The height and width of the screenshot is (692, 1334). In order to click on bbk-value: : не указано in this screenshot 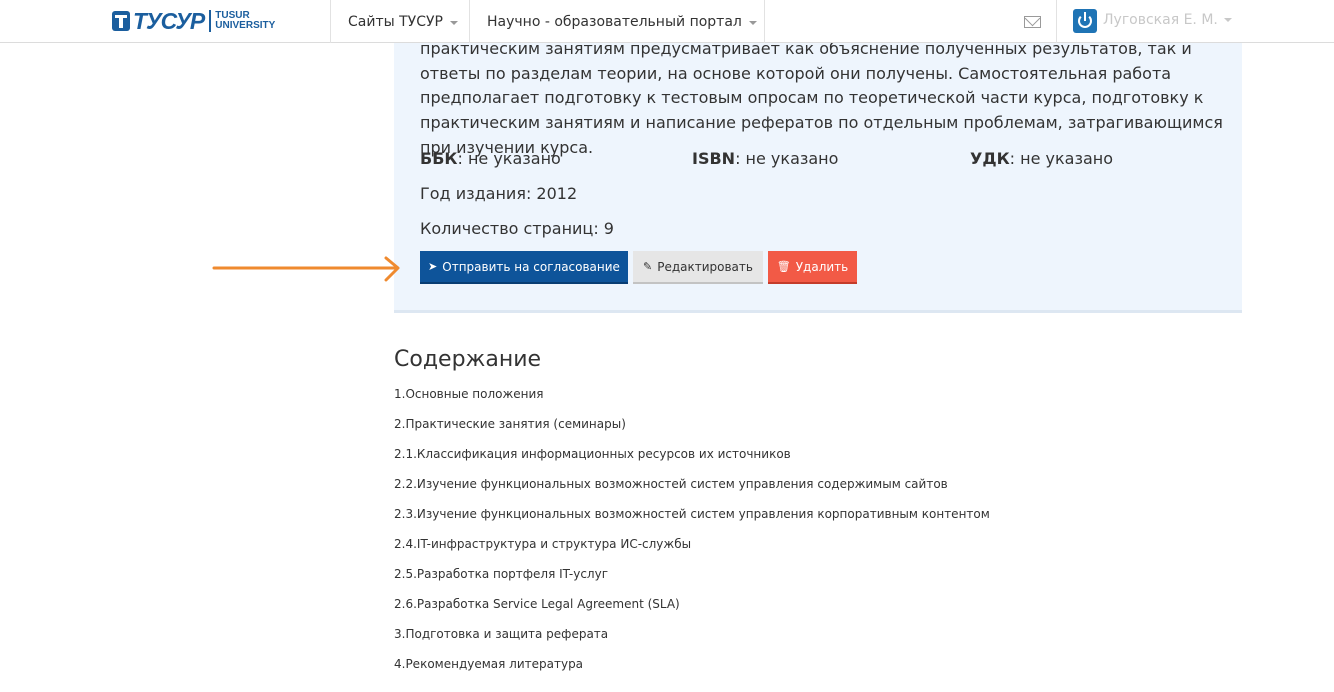, I will do `click(509, 158)`.